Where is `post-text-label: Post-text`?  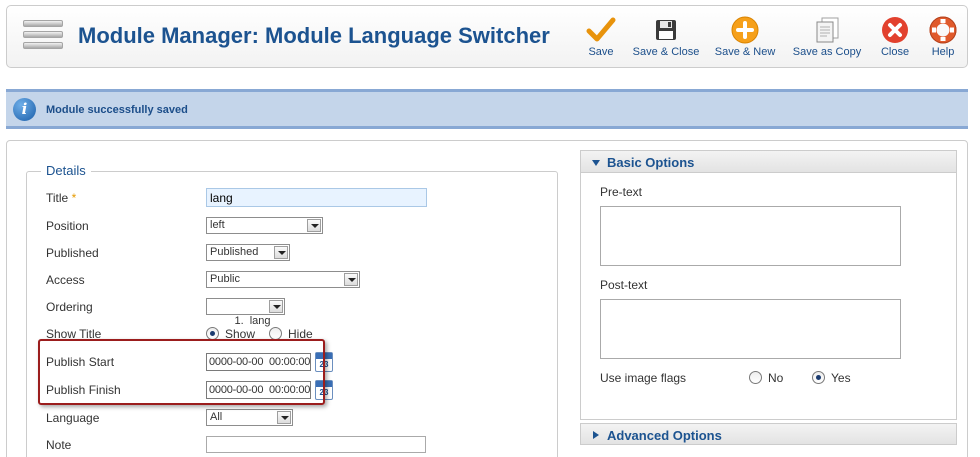
post-text-label: Post-text is located at coordinates (624, 285).